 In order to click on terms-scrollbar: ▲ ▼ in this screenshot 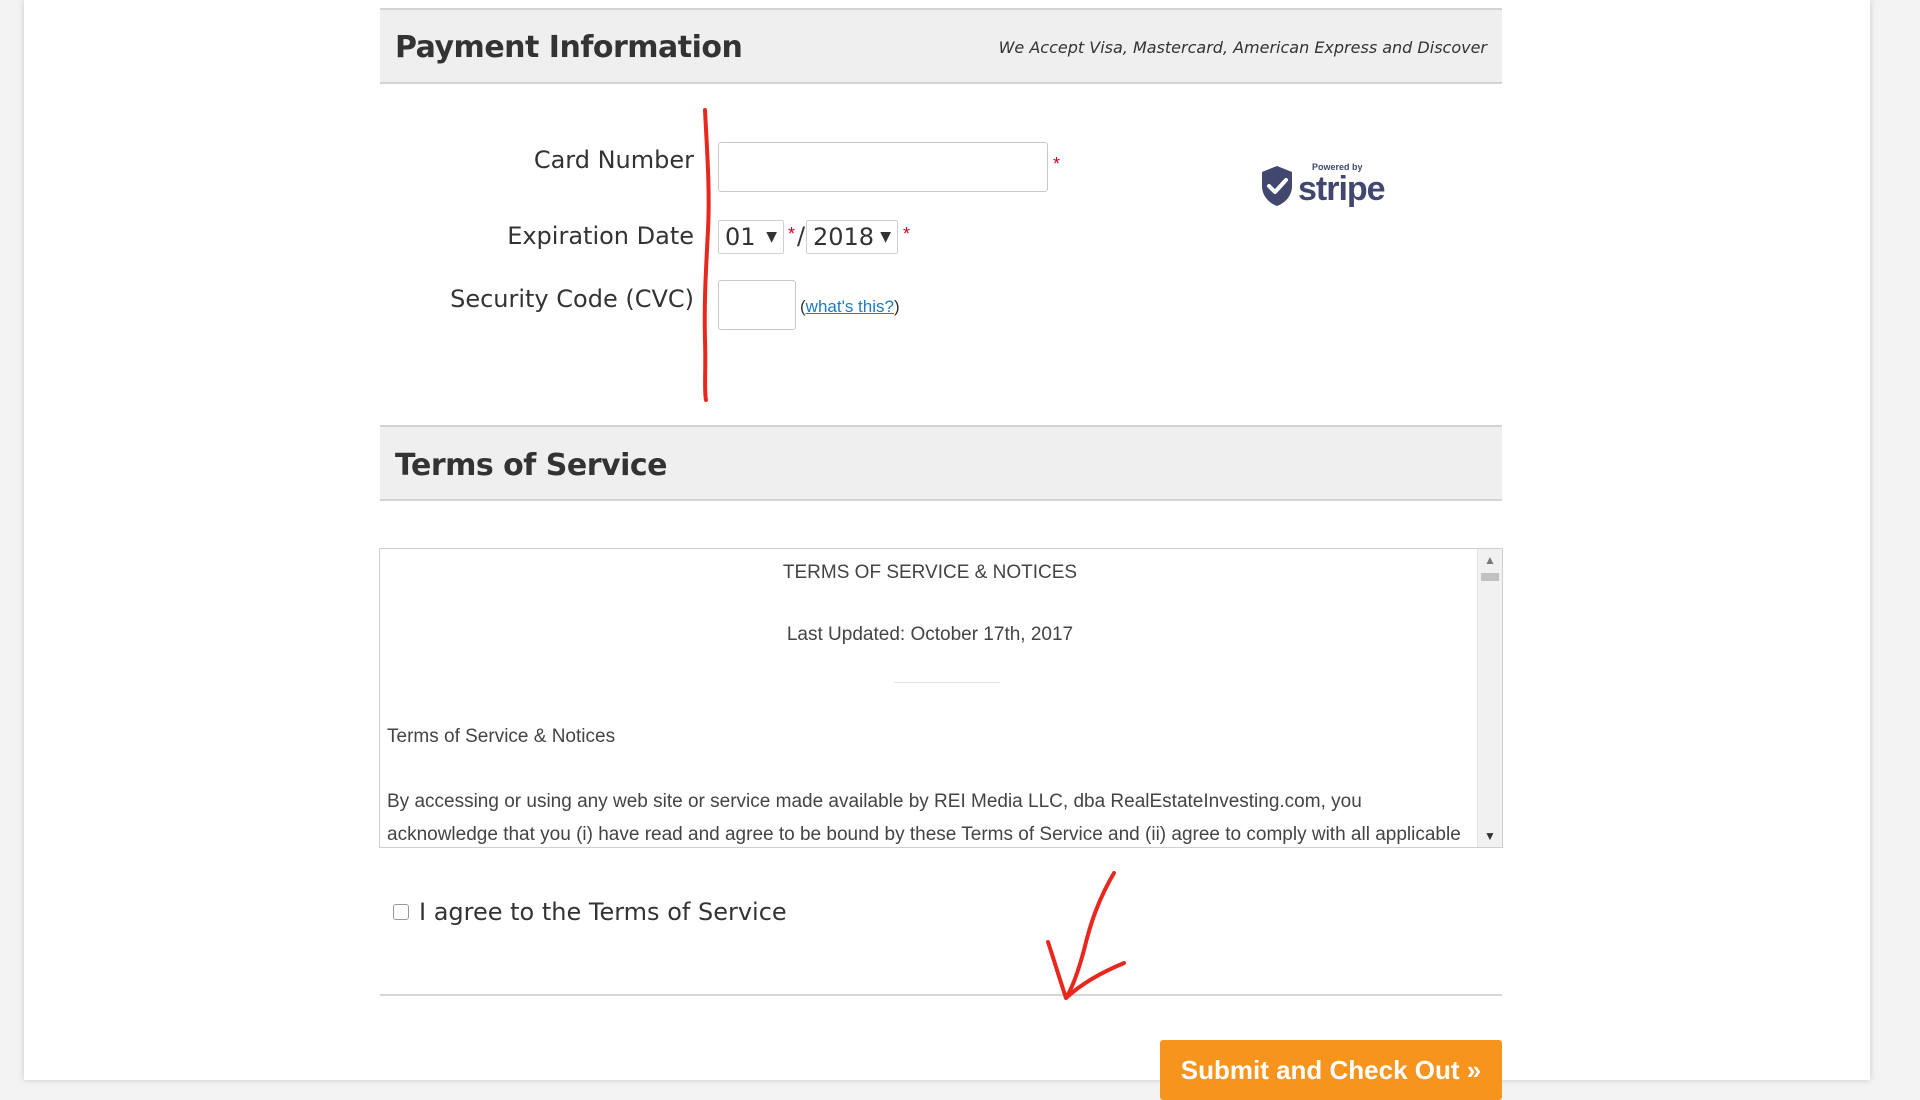, I will do `click(1489, 698)`.